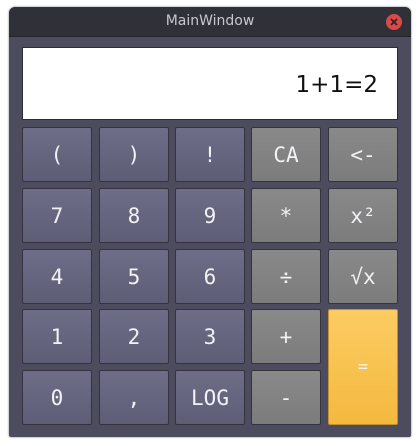 This screenshot has height=446, width=420. I want to click on digit-6-button: 6, so click(210, 276).